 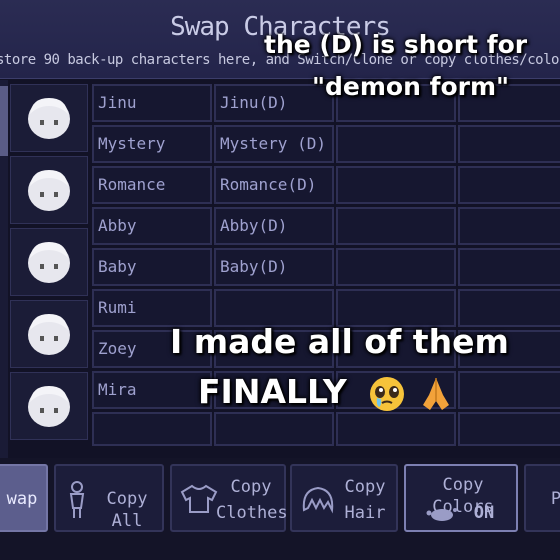 I want to click on partial-button-label: P, so click(x=555, y=499).